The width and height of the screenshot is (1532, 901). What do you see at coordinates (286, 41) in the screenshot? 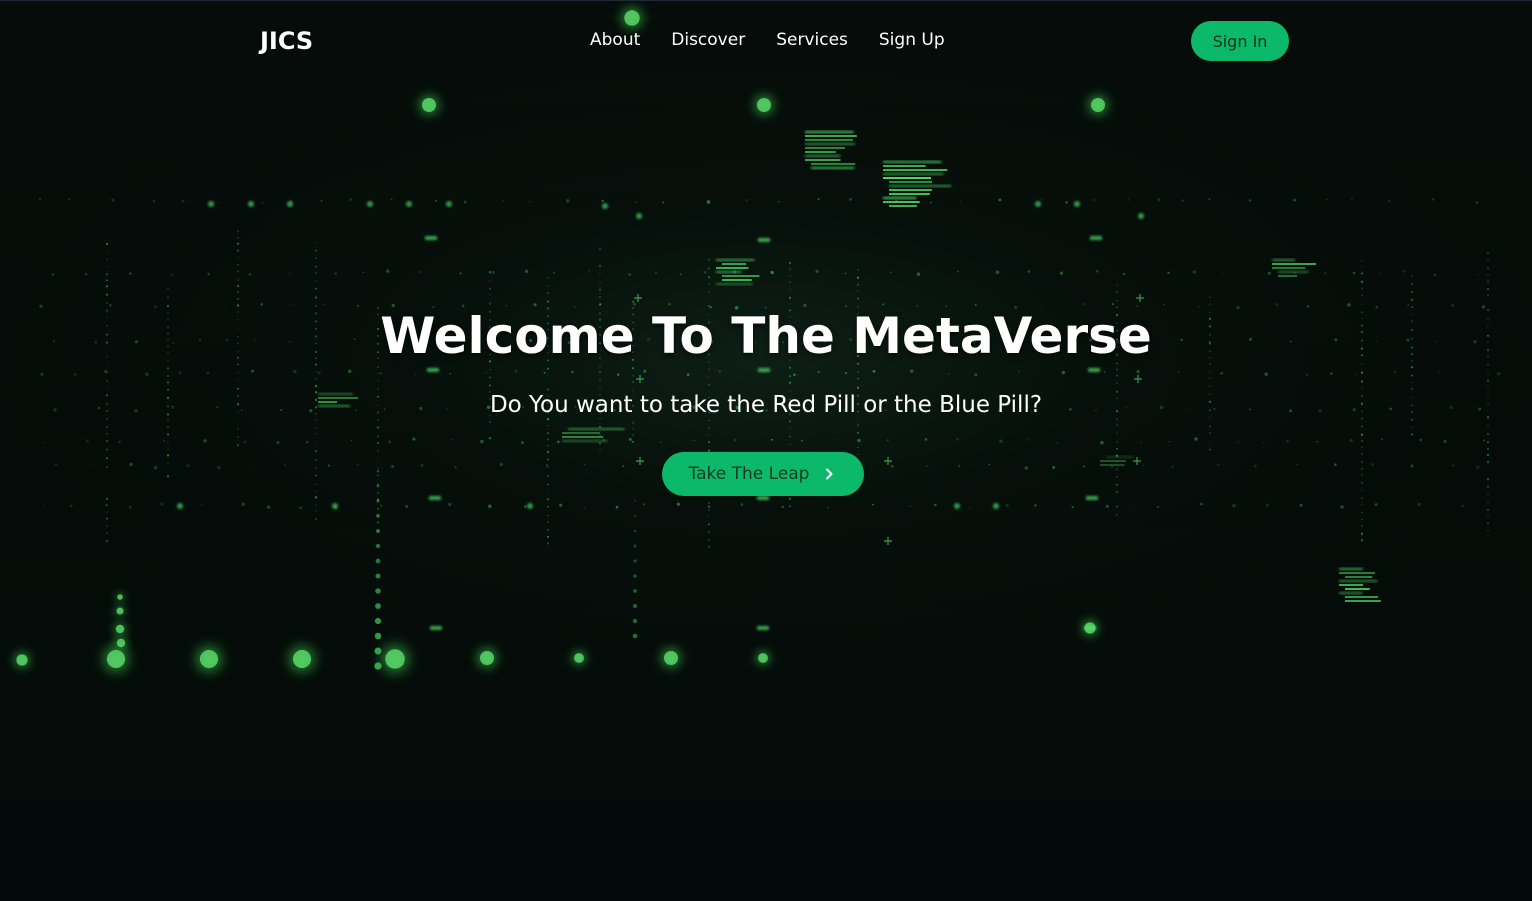
I see `site-logo: JICS` at bounding box center [286, 41].